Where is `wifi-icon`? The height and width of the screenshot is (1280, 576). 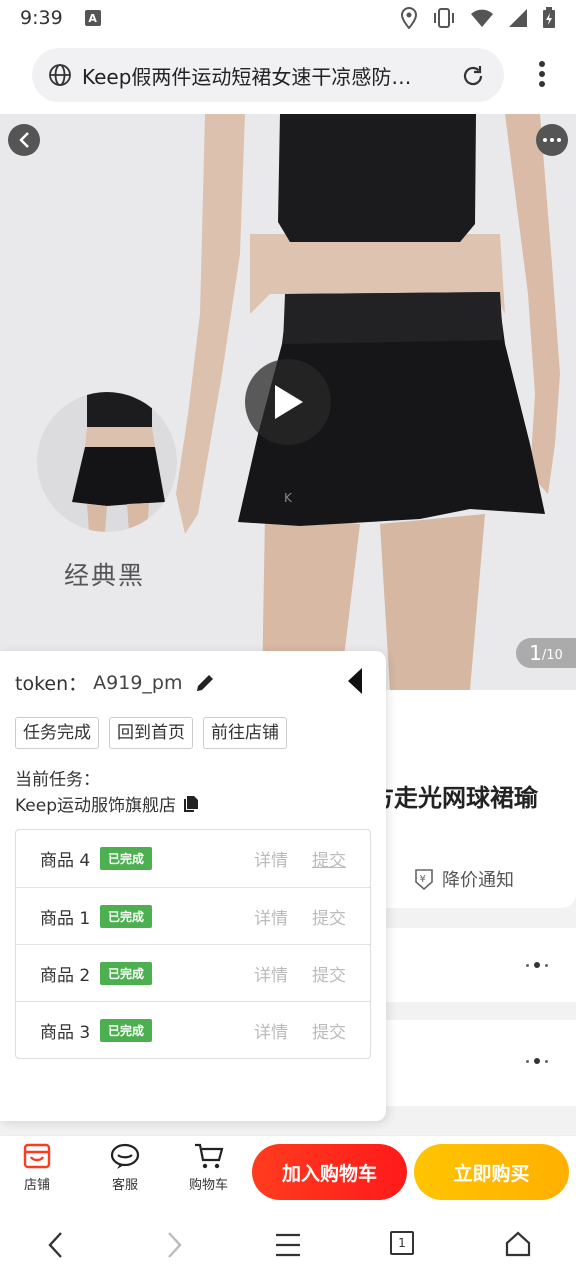 wifi-icon is located at coordinates (482, 18).